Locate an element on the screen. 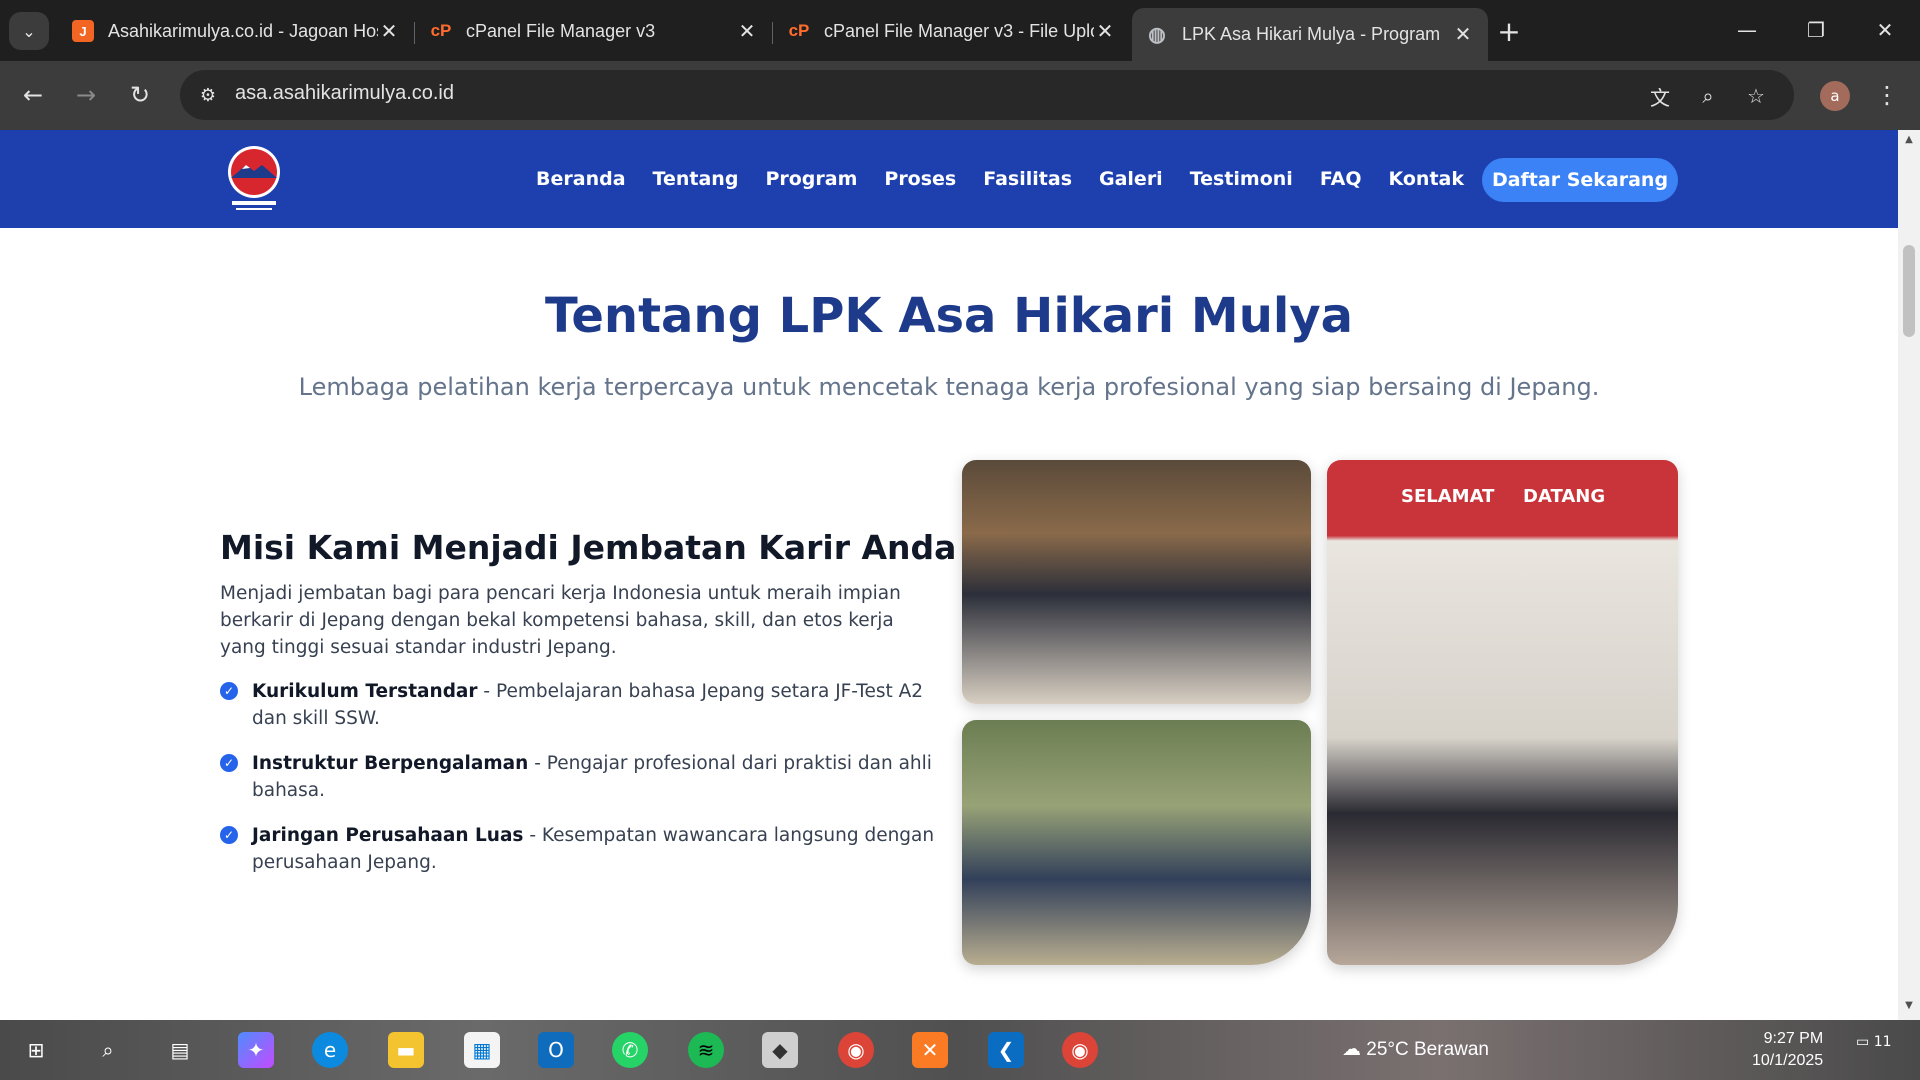 The image size is (1920, 1080). notification-count: 11 is located at coordinates (1882, 1042).